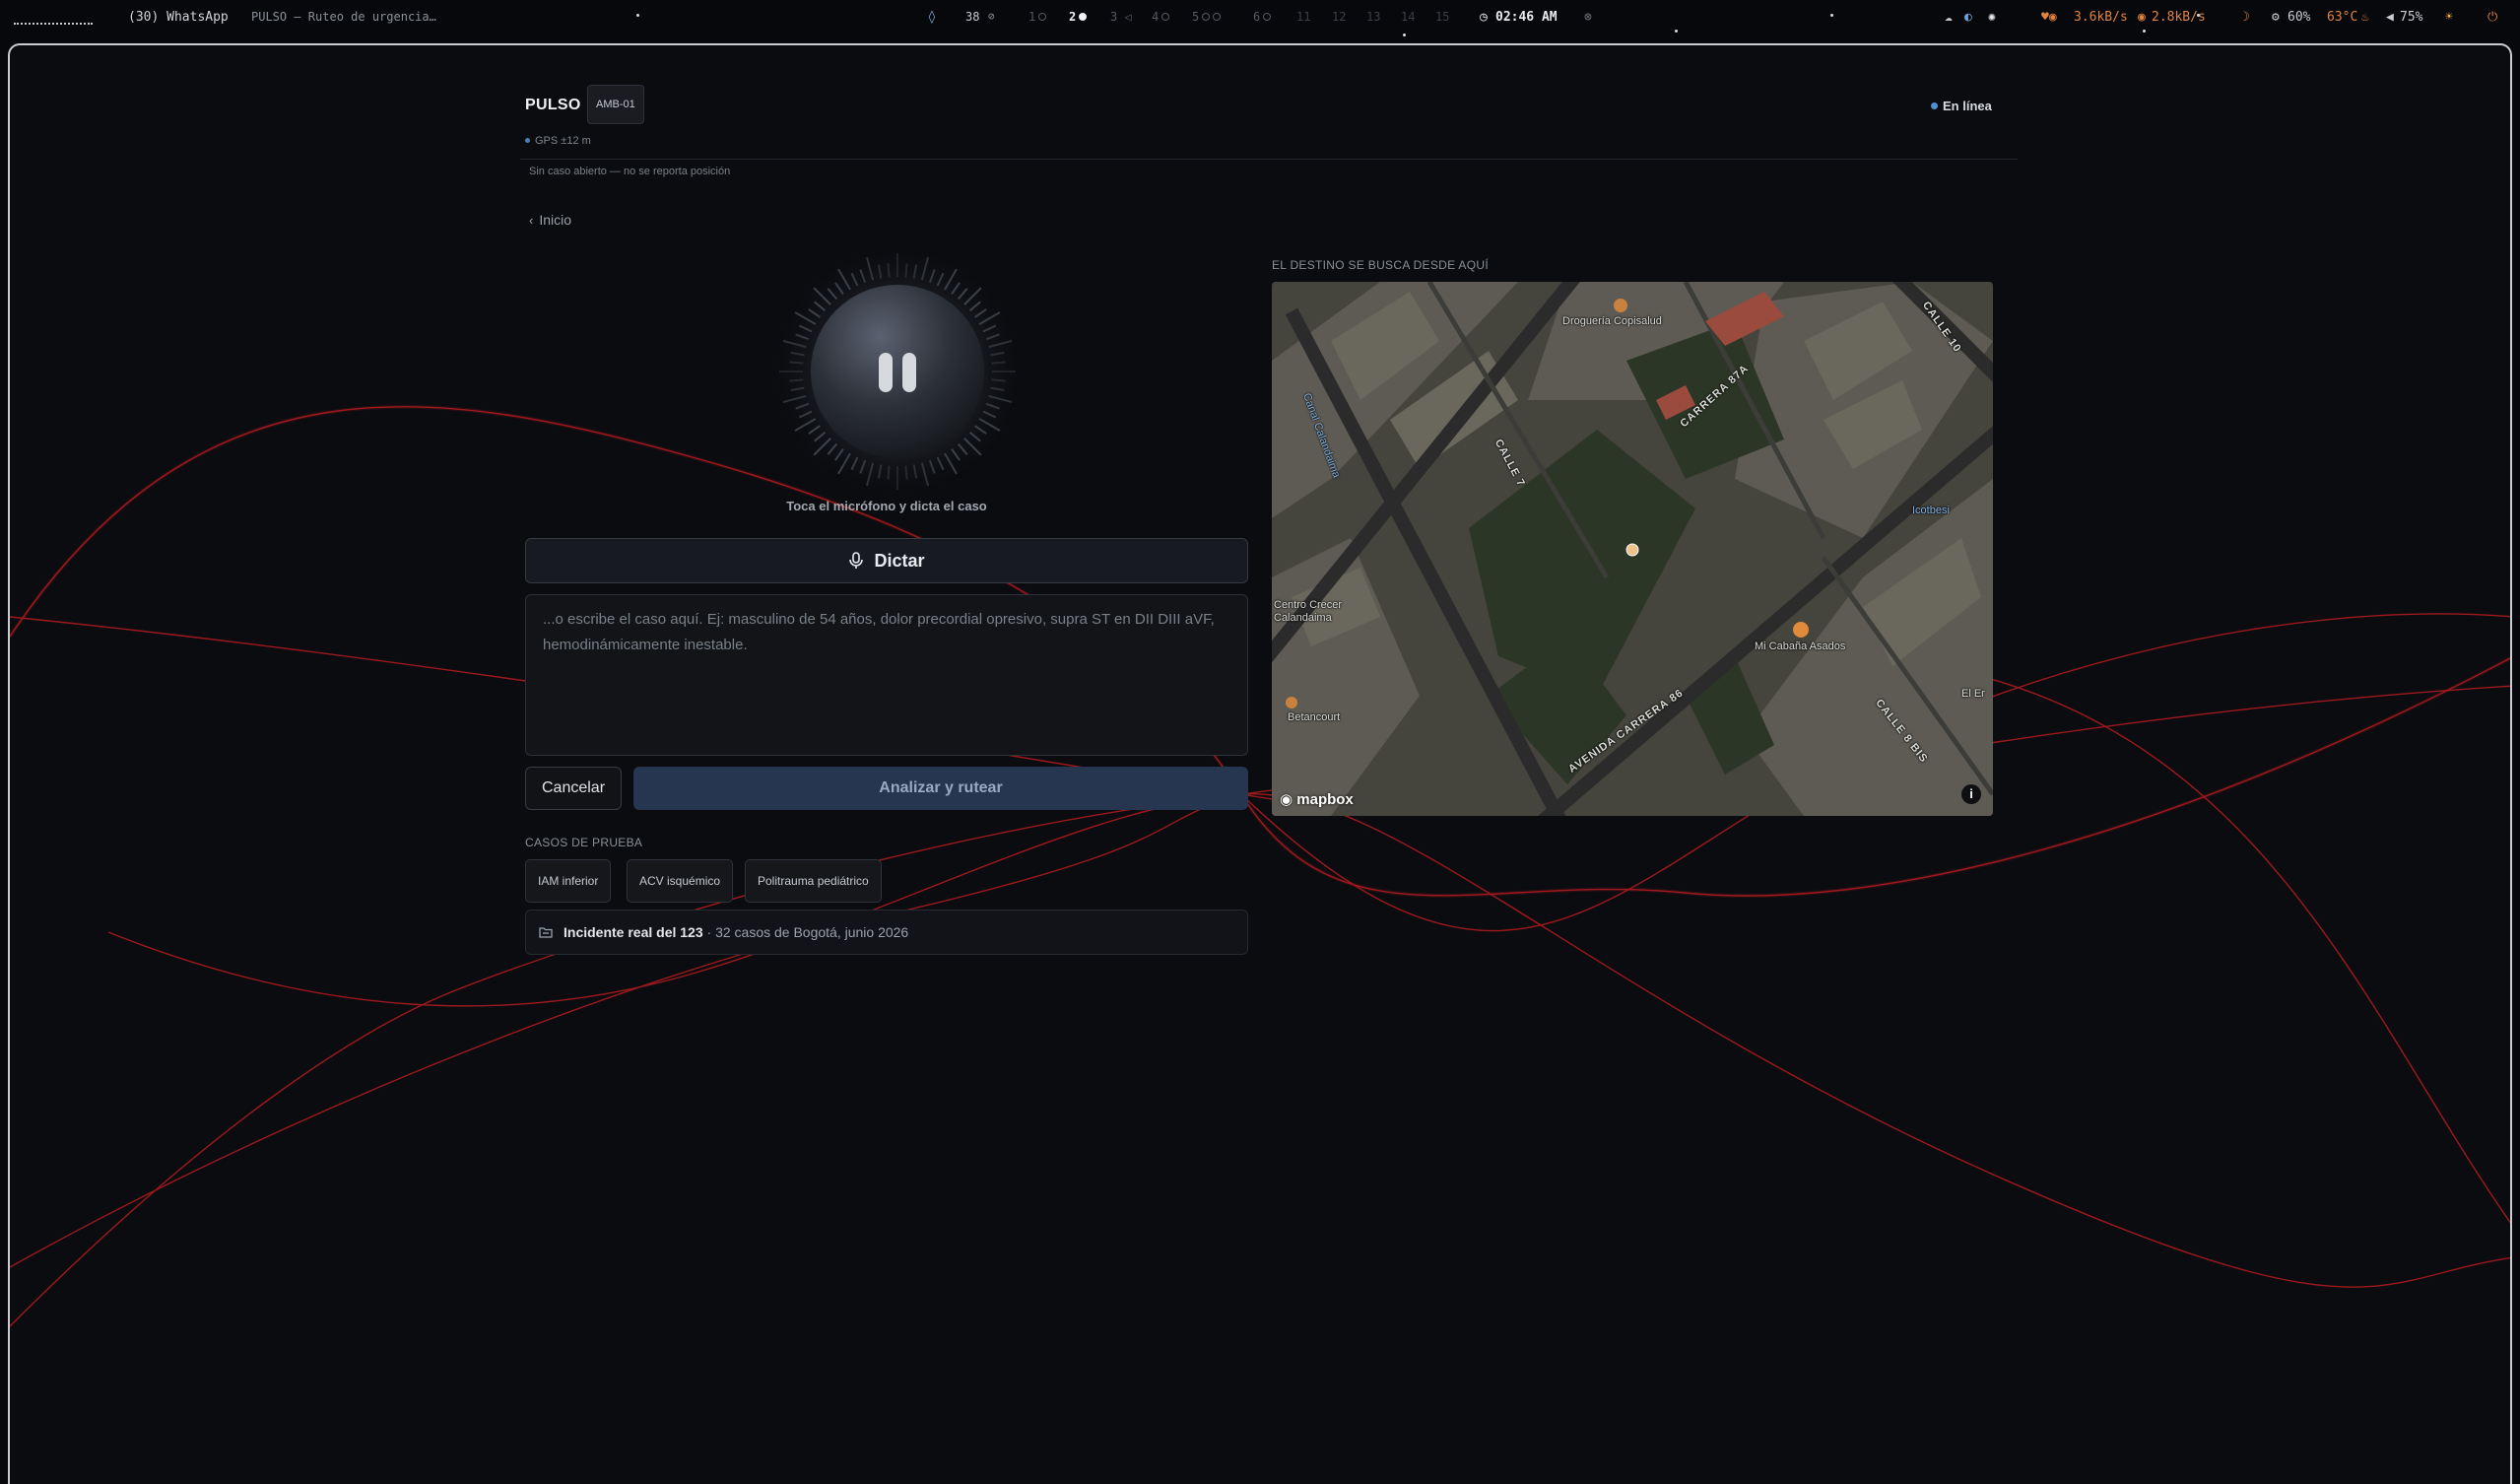 The height and width of the screenshot is (1484, 2520). What do you see at coordinates (1612, 321) in the screenshot?
I see `map-label-poi: Droguería Copisalud` at bounding box center [1612, 321].